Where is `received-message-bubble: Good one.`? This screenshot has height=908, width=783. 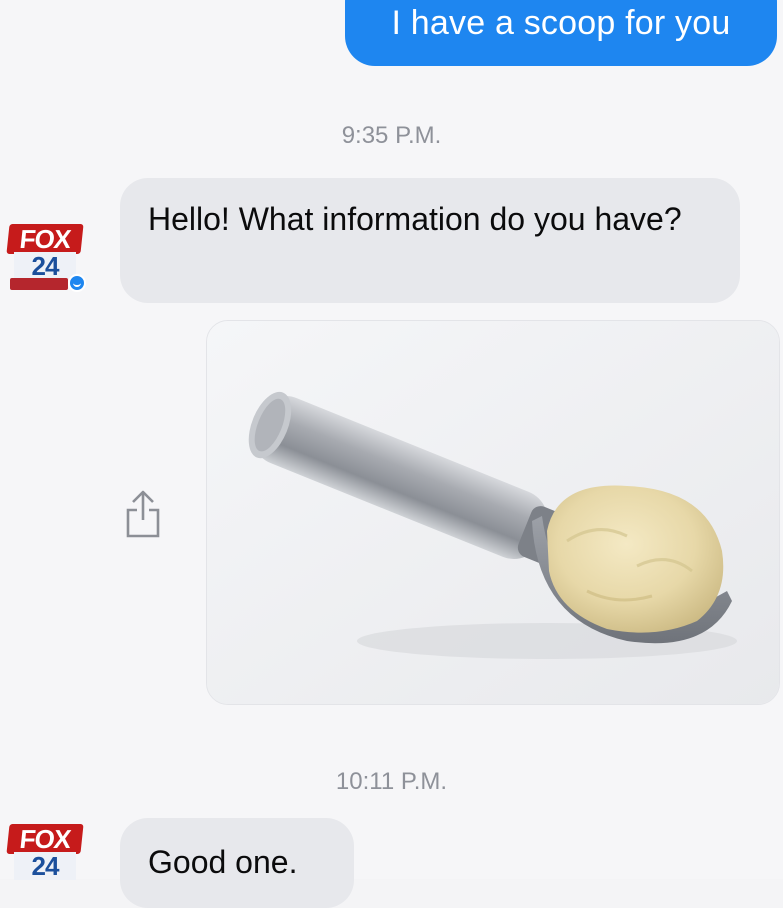 received-message-bubble: Good one. is located at coordinates (237, 863).